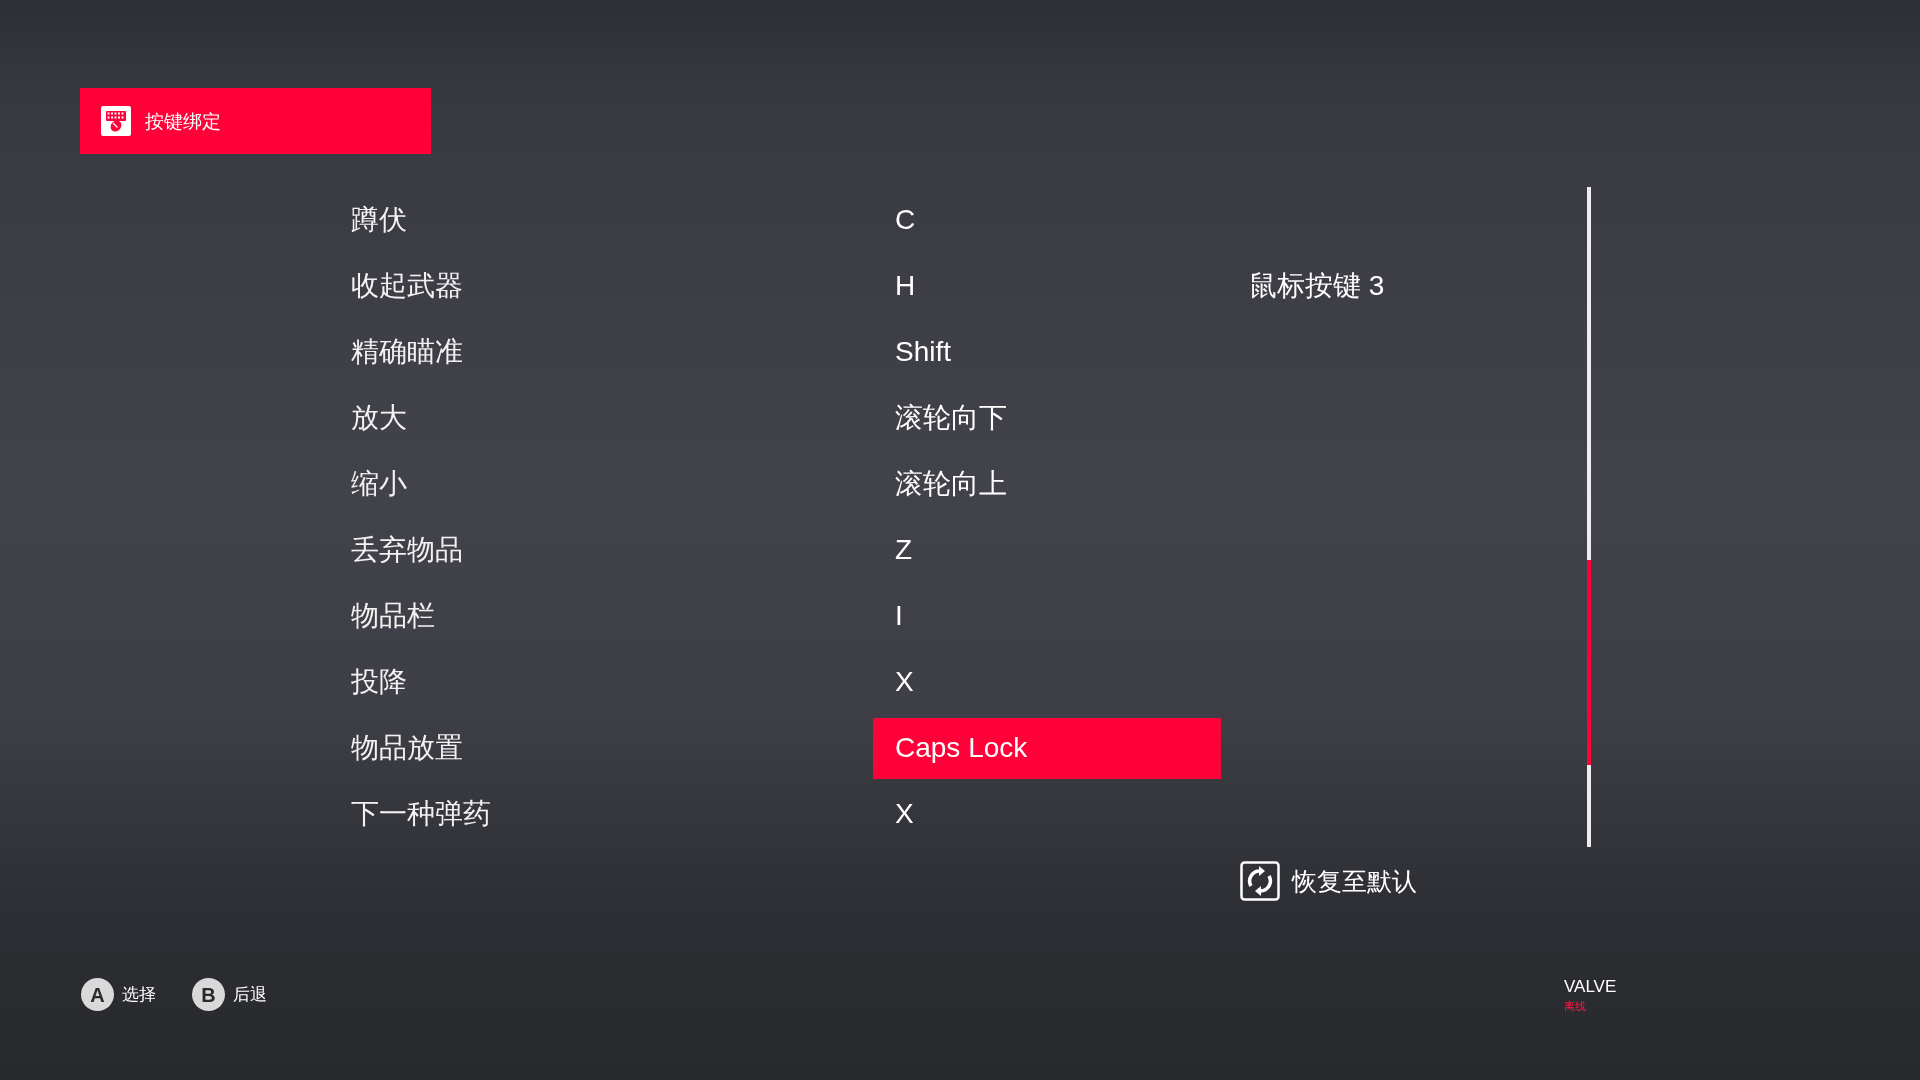 The height and width of the screenshot is (1080, 1920). What do you see at coordinates (1260, 881) in the screenshot?
I see `refresh-icon` at bounding box center [1260, 881].